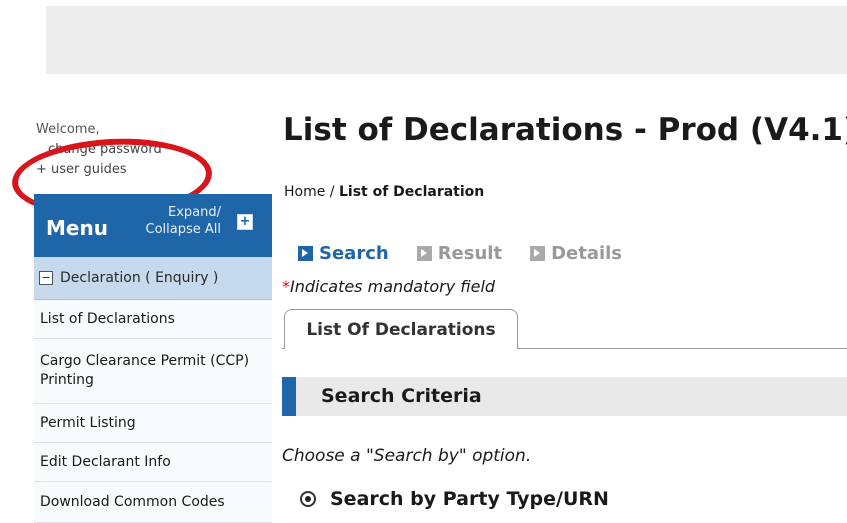 Image resolution: width=847 pixels, height=523 pixels. Describe the element at coordinates (194, 212) in the screenshot. I see `expand-label: Expand/` at that location.